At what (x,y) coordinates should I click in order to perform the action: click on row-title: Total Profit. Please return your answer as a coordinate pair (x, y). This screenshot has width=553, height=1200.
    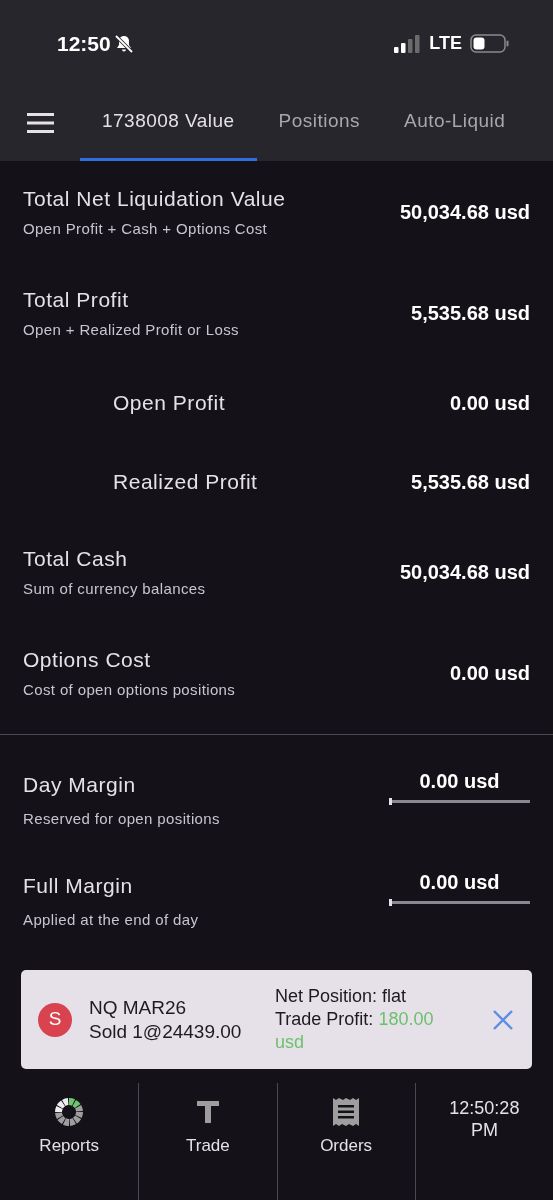
    Looking at the image, I should click on (76, 299).